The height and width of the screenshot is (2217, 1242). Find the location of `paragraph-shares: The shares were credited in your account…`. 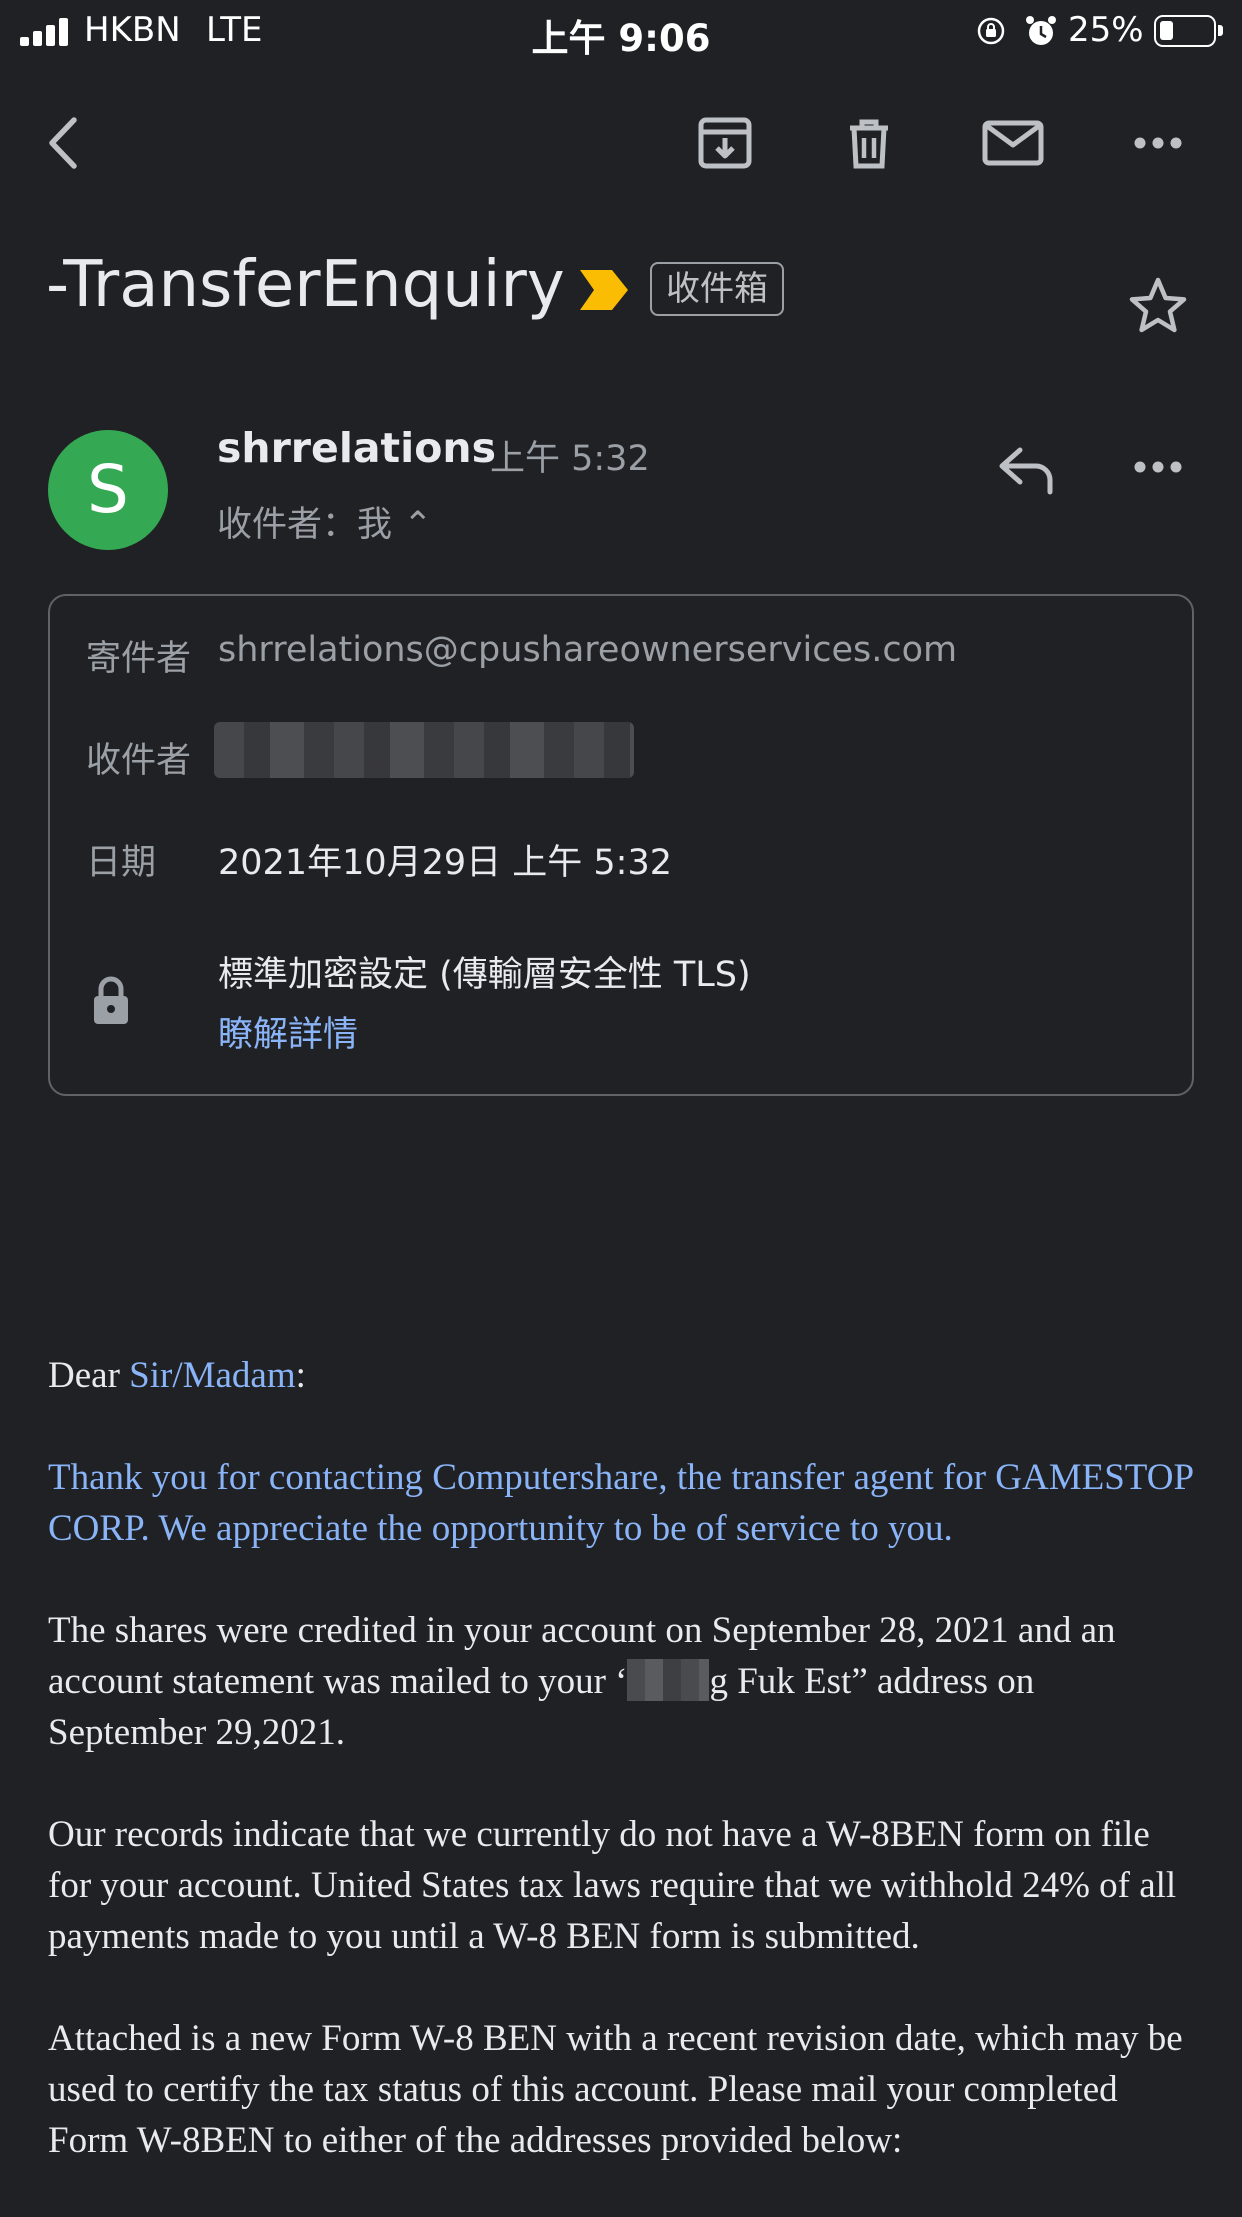

paragraph-shares: The shares were credited in your account… is located at coordinates (623, 1681).